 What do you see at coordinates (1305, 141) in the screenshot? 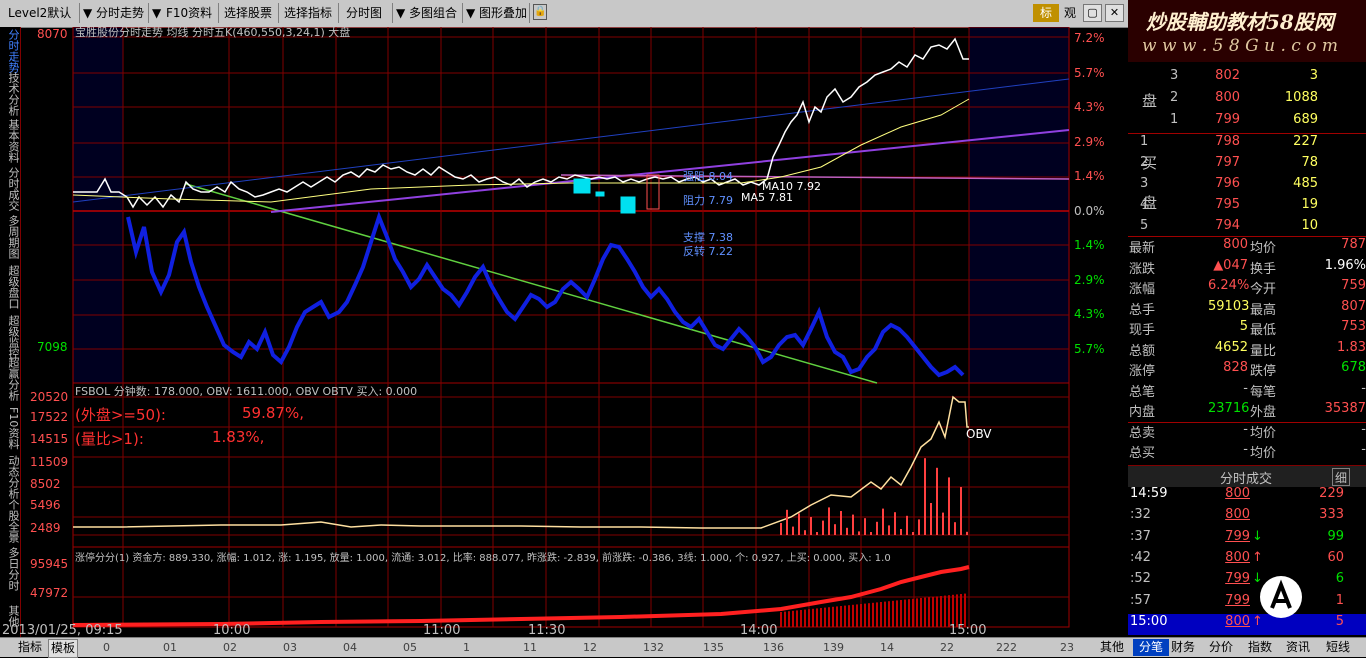
I see `bid-volume: 227` at bounding box center [1305, 141].